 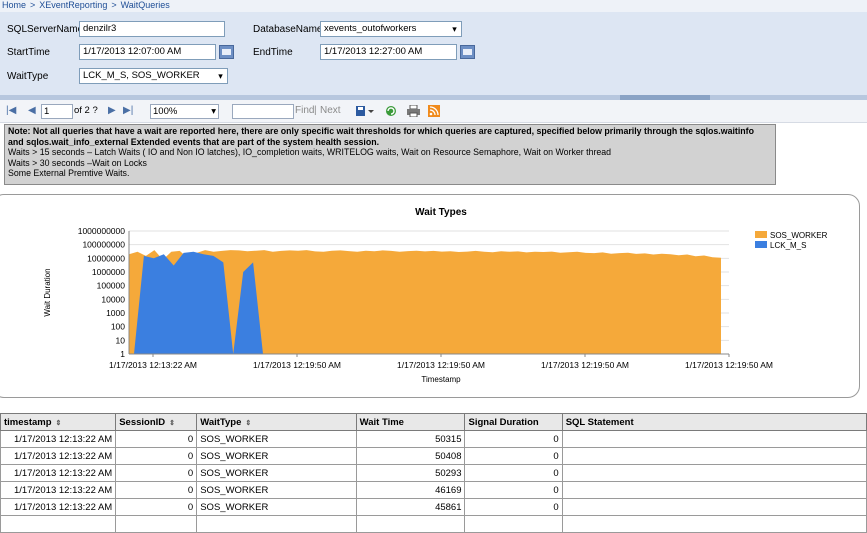 What do you see at coordinates (121, 340) in the screenshot?
I see `y-tick-label: 10` at bounding box center [121, 340].